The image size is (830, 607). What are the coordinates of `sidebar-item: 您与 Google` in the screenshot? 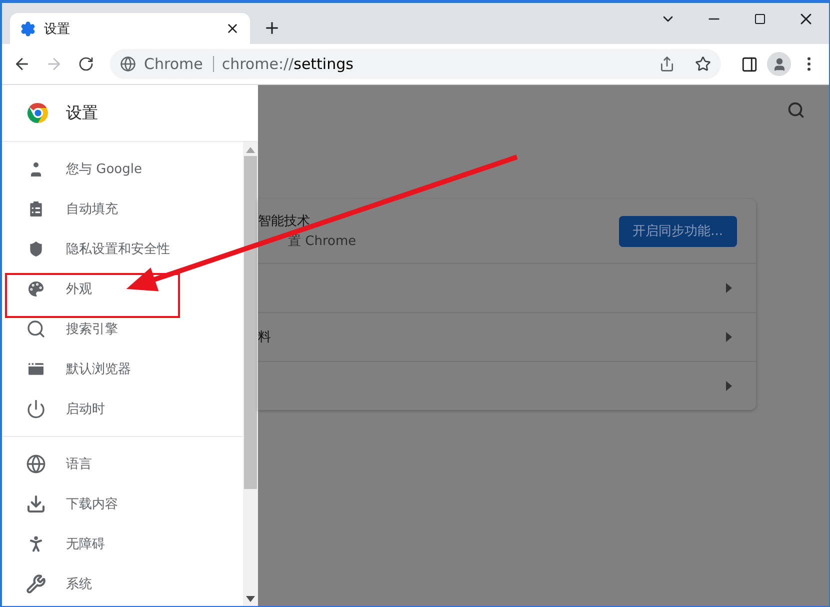 It's located at (122, 169).